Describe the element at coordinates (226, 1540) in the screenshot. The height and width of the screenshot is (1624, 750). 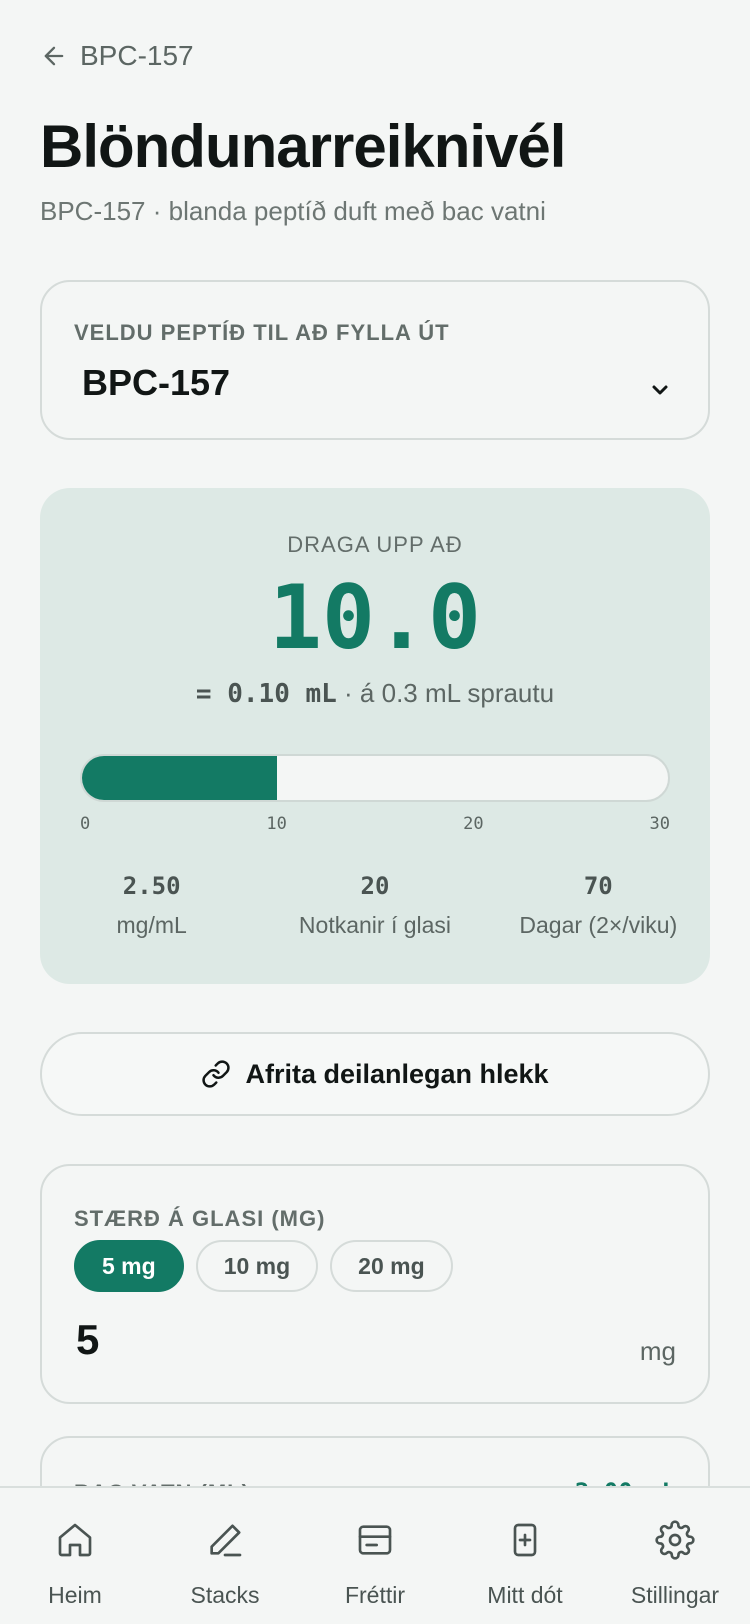
I see `pencil-icon` at that location.